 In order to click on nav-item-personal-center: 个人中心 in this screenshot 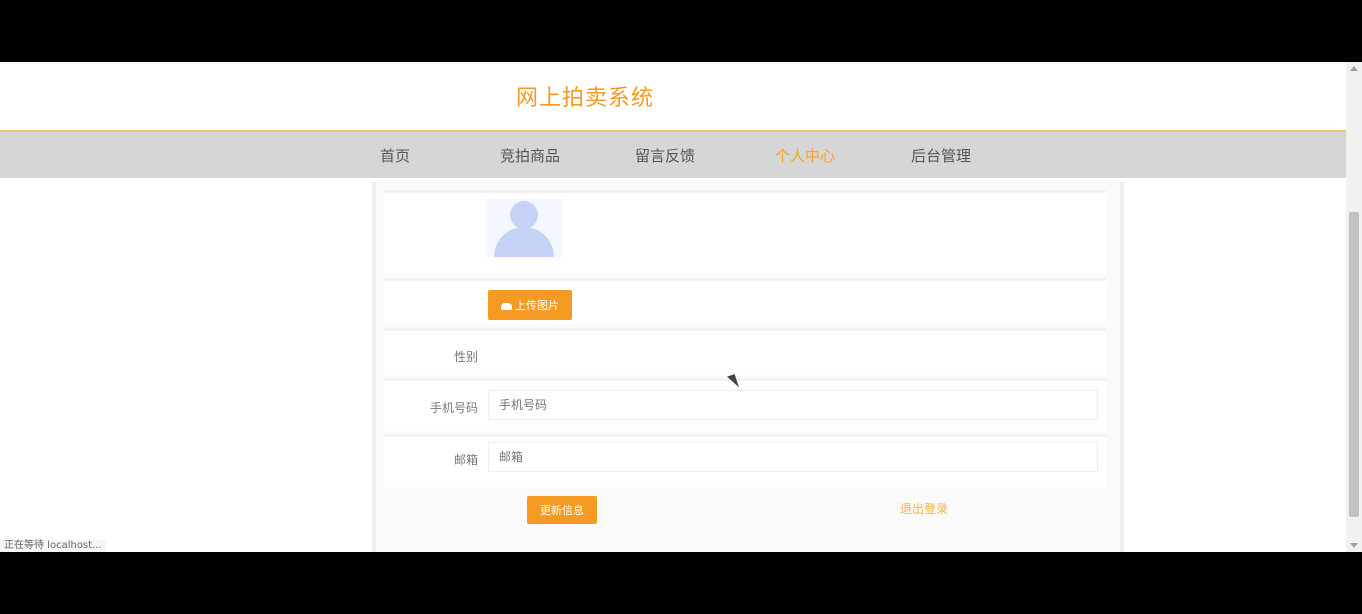, I will do `click(805, 155)`.